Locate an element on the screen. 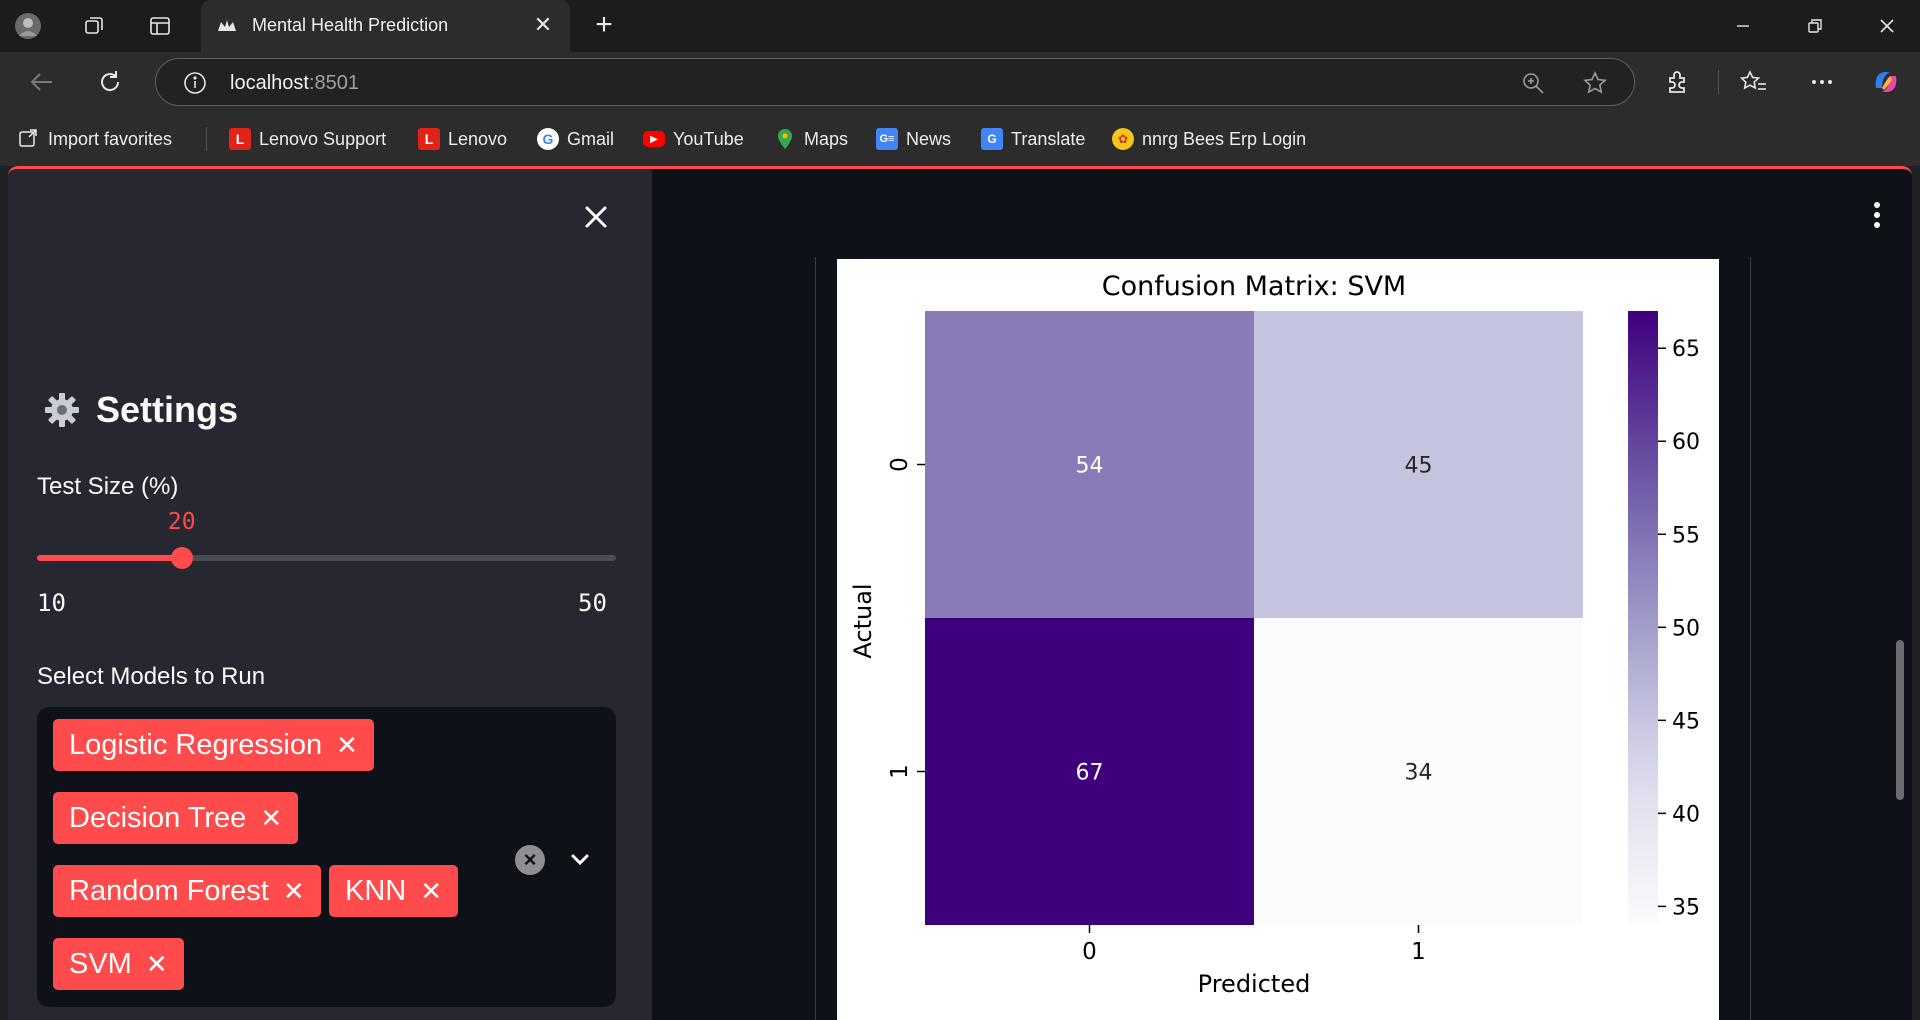 This screenshot has width=1920, height=1020. test-size-label: Test Size (%) is located at coordinates (108, 486).